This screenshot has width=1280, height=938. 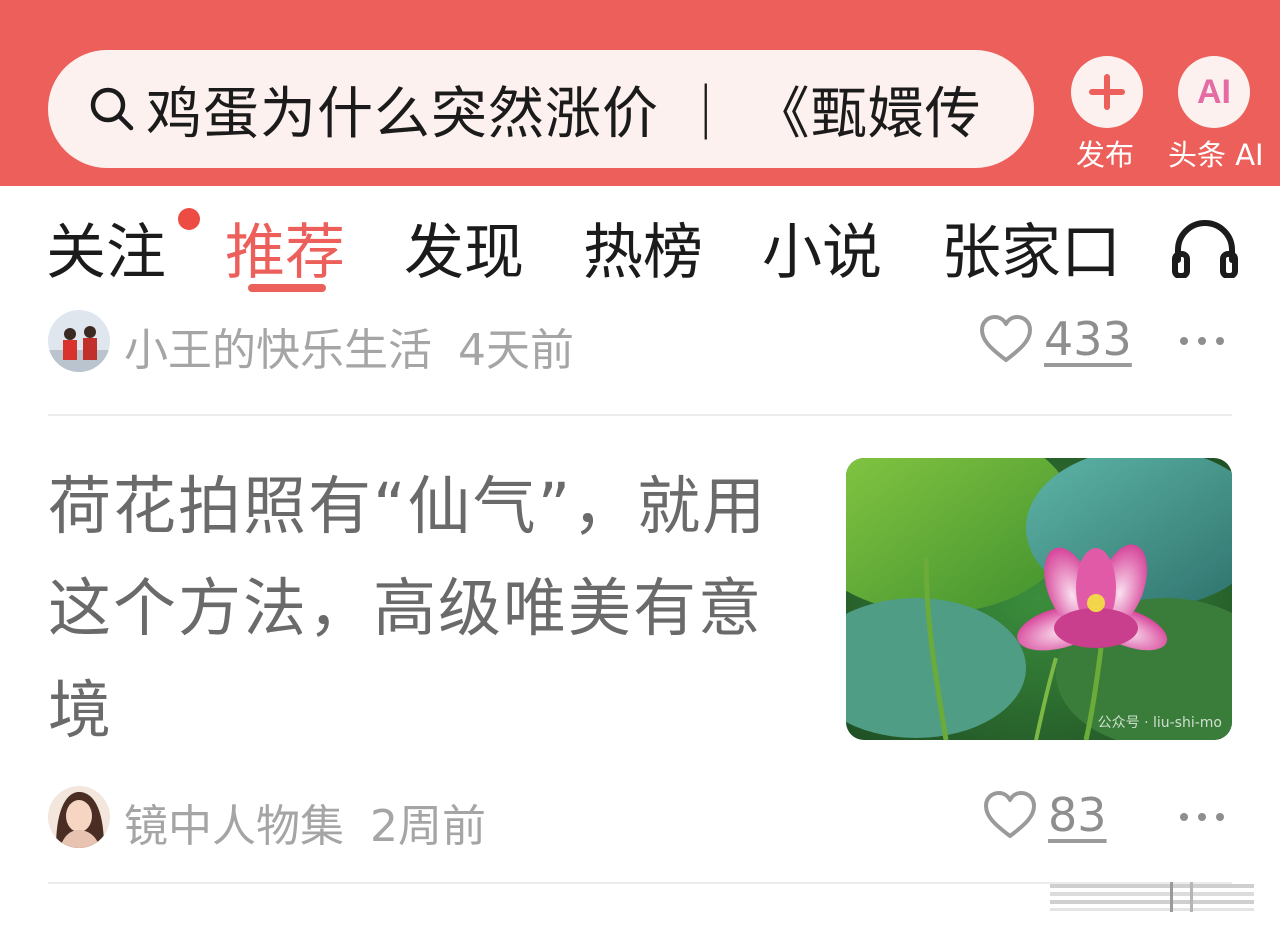 What do you see at coordinates (1205, 248) in the screenshot?
I see `headphones-icon` at bounding box center [1205, 248].